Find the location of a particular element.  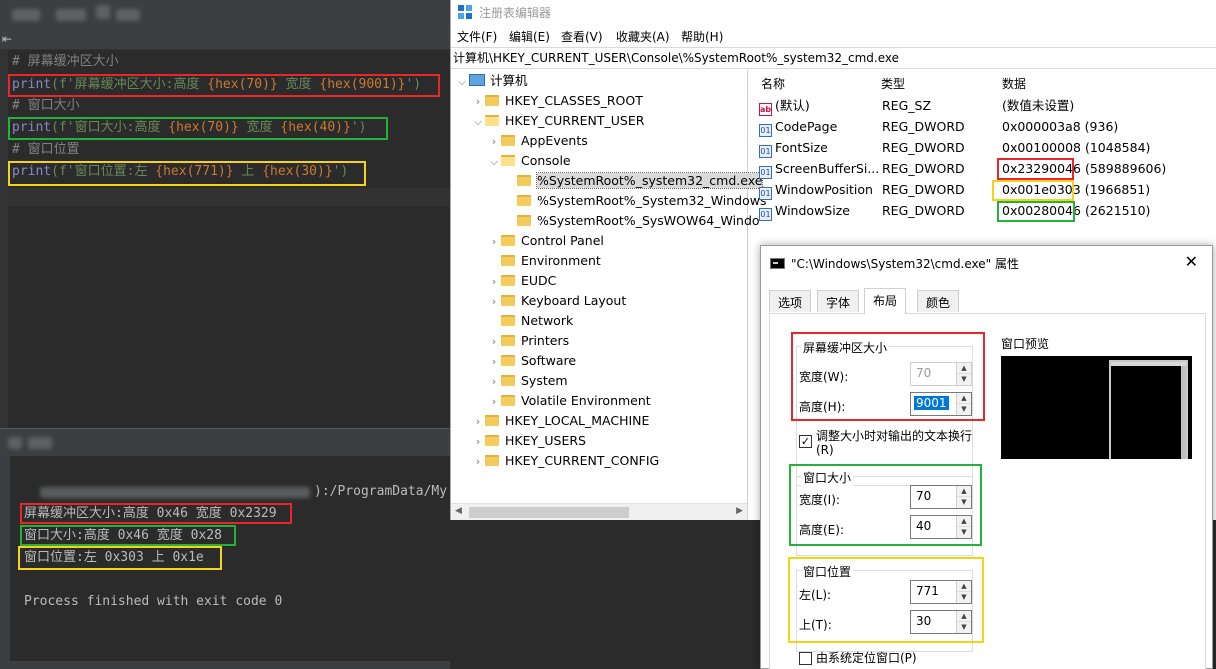

code-fn: print is located at coordinates (32, 171).